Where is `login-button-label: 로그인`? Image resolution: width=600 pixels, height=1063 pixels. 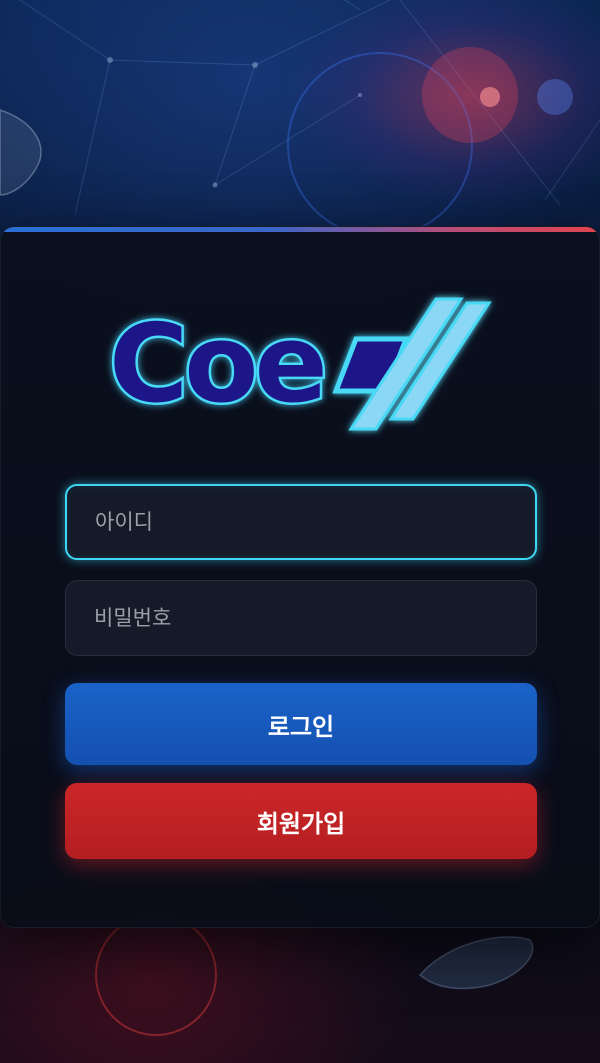
login-button-label: 로그인 is located at coordinates (301, 726).